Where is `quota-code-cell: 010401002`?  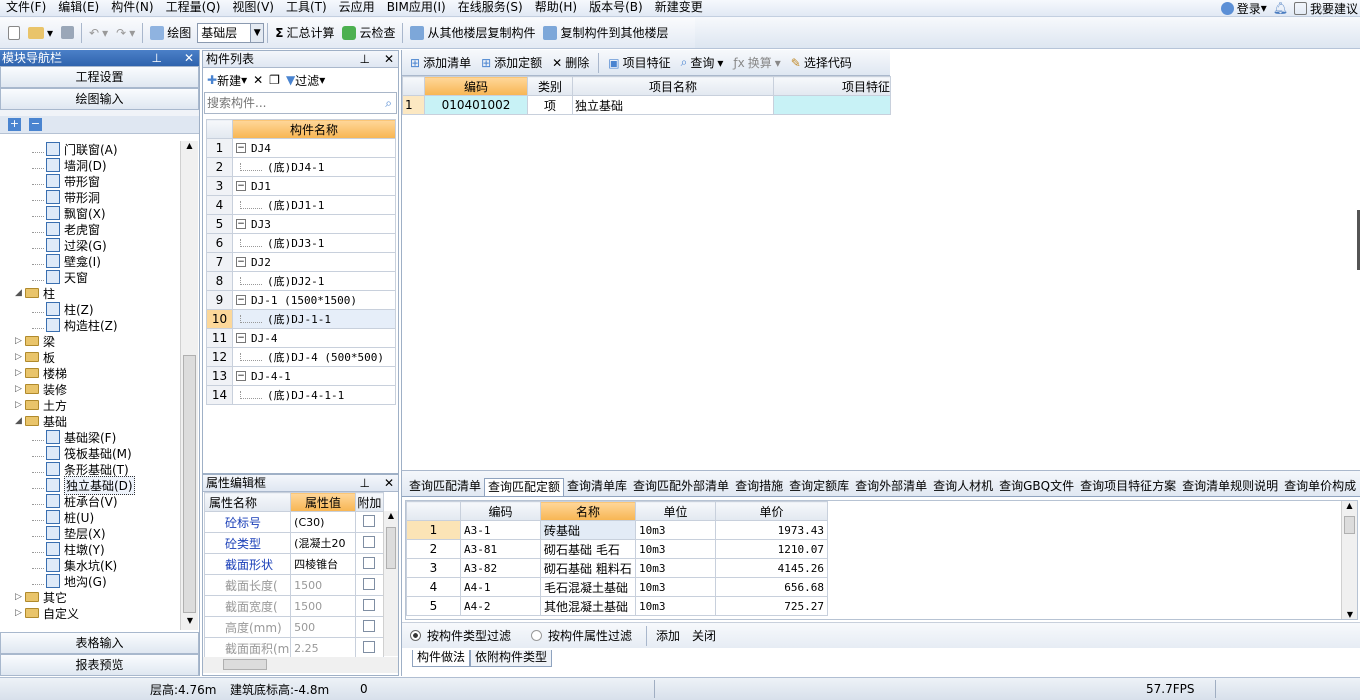
quota-code-cell: 010401002 is located at coordinates (476, 105).